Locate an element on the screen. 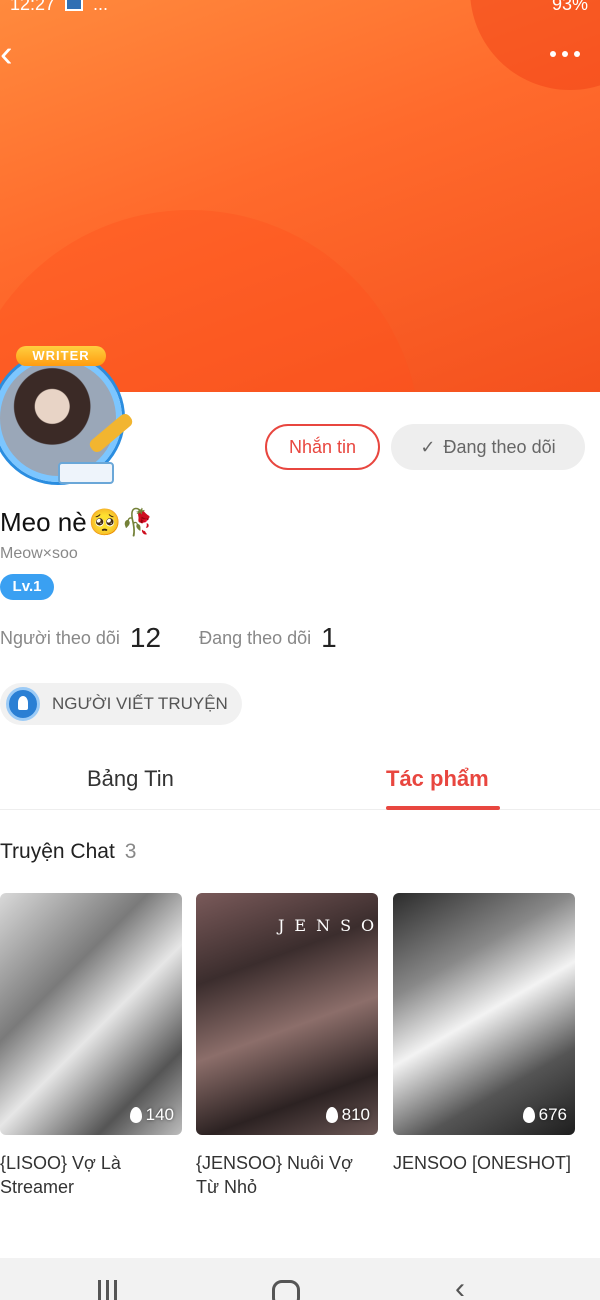 This screenshot has height=1300, width=600. section-count: 3 is located at coordinates (130, 851).